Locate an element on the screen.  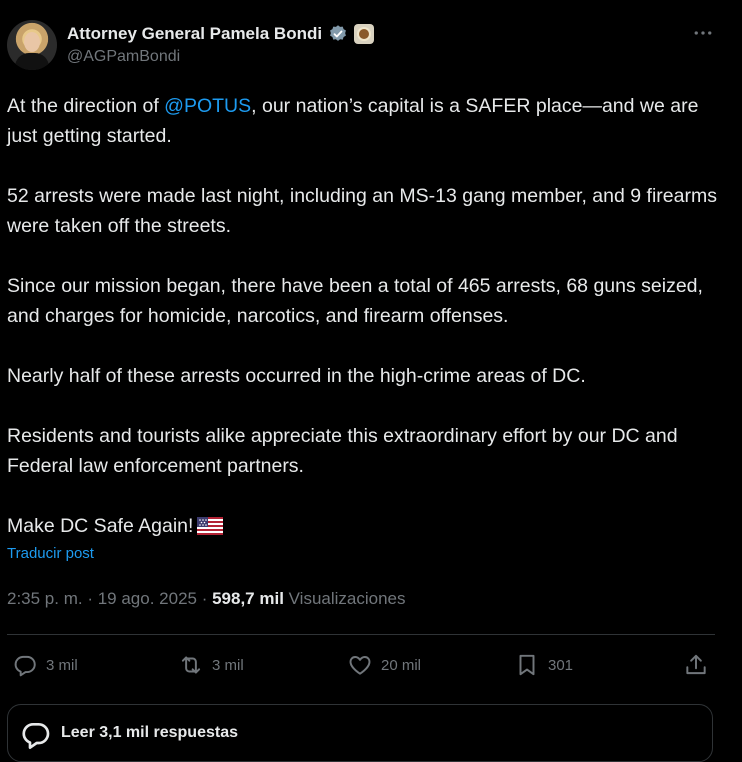
views-label: Visualizaciones is located at coordinates (344, 598).